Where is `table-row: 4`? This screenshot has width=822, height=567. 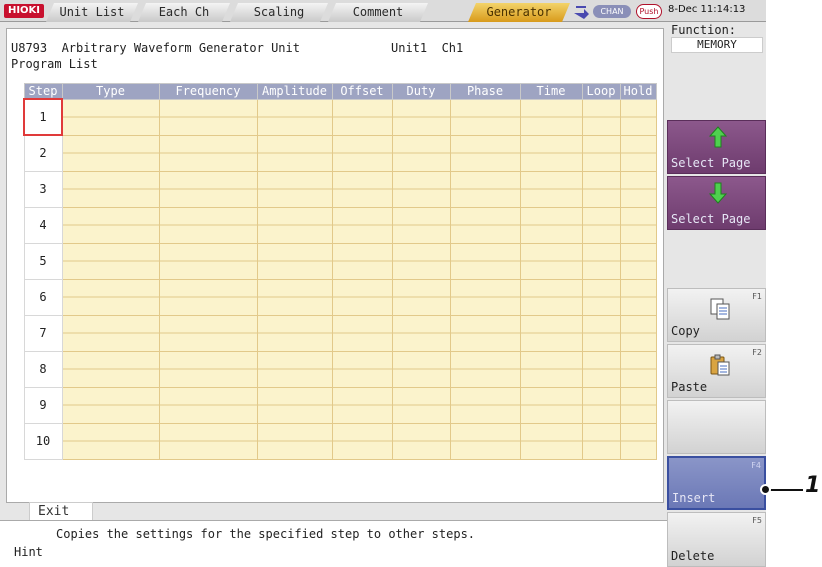
table-row: 4 is located at coordinates (340, 225).